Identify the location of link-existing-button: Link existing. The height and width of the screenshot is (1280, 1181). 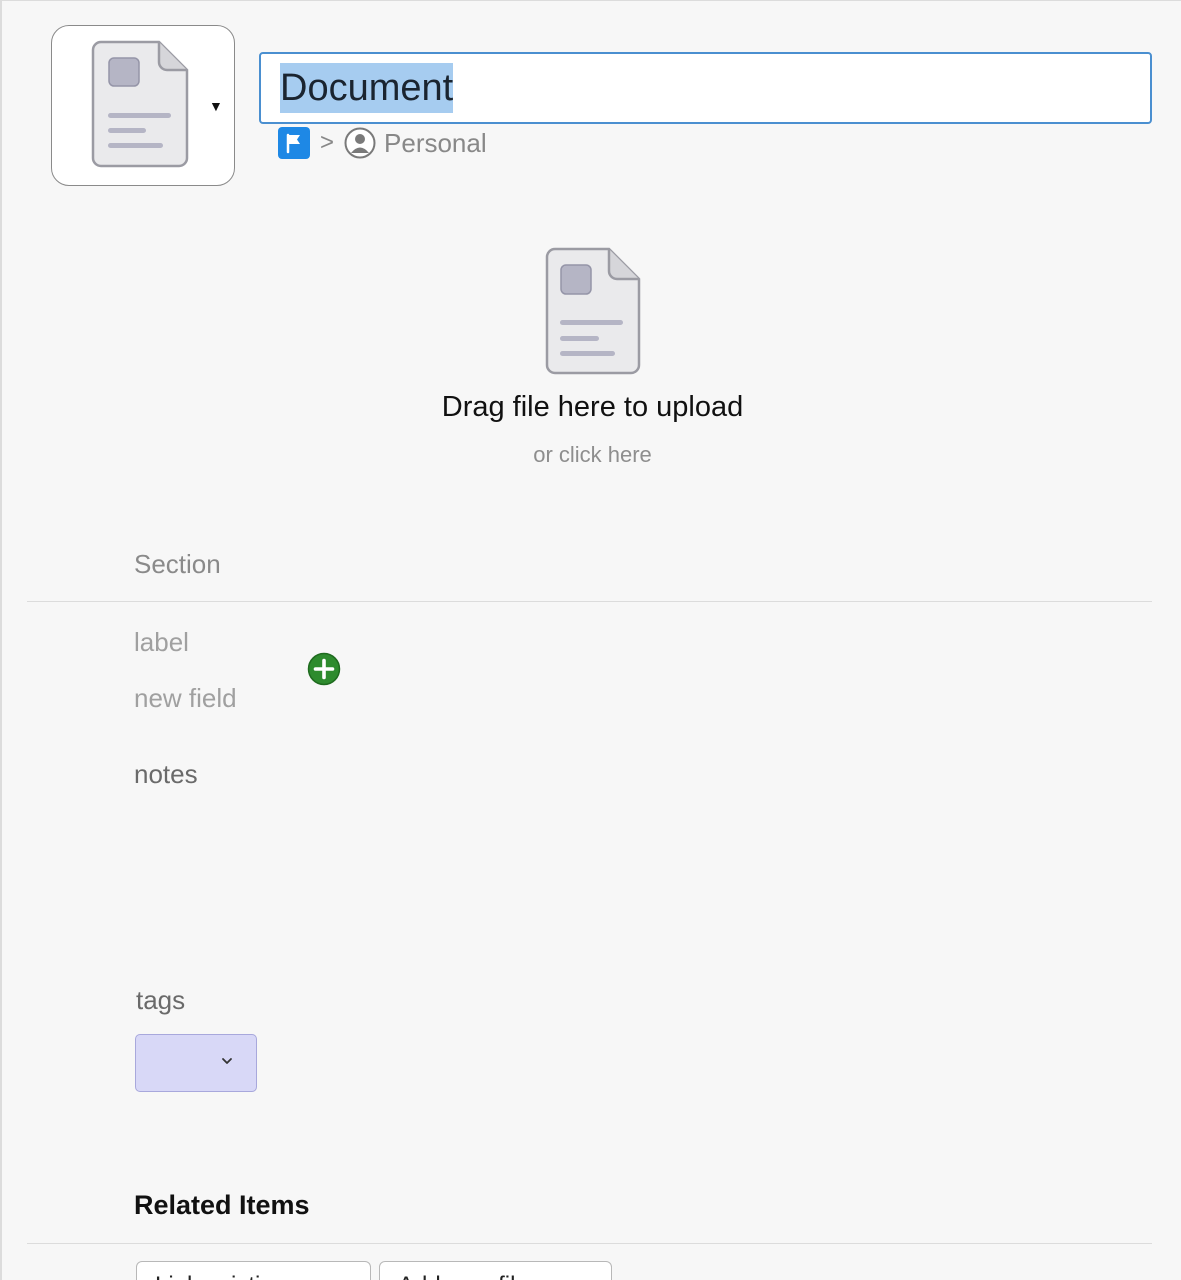
(253, 1270).